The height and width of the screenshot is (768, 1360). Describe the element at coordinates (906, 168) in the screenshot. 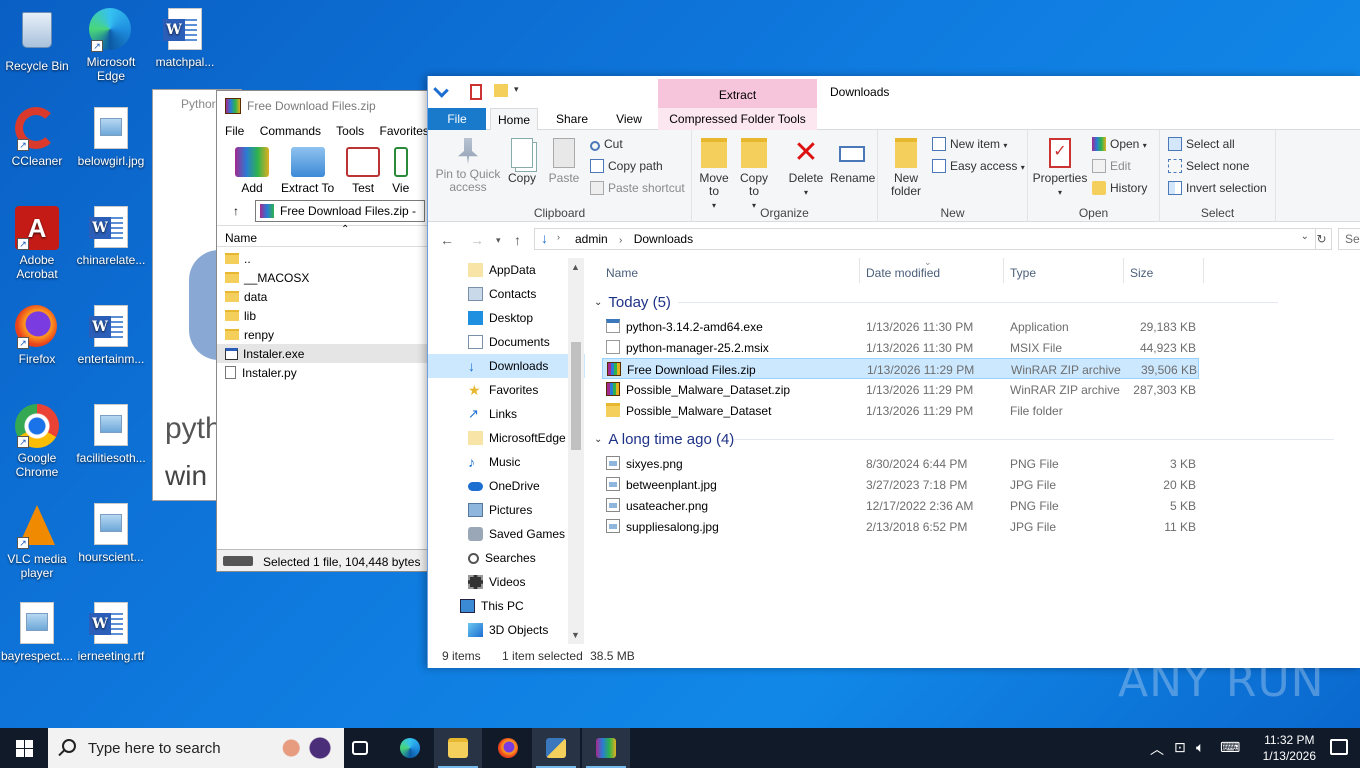

I see `new-folder-button: New folder` at that location.